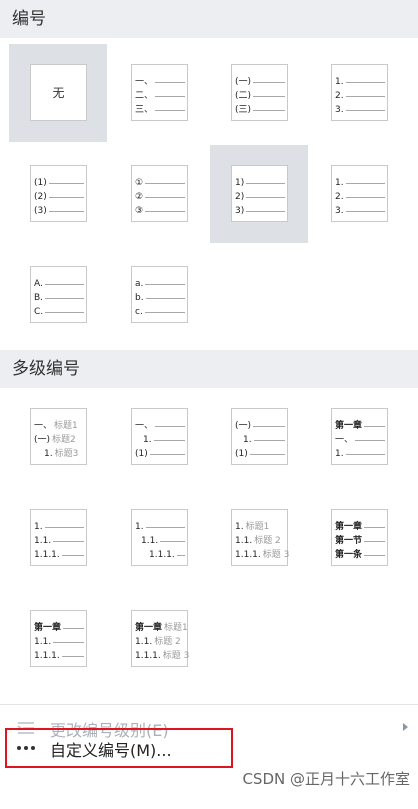  Describe the element at coordinates (139, 183) in the screenshot. I see `number-marker: ①` at that location.